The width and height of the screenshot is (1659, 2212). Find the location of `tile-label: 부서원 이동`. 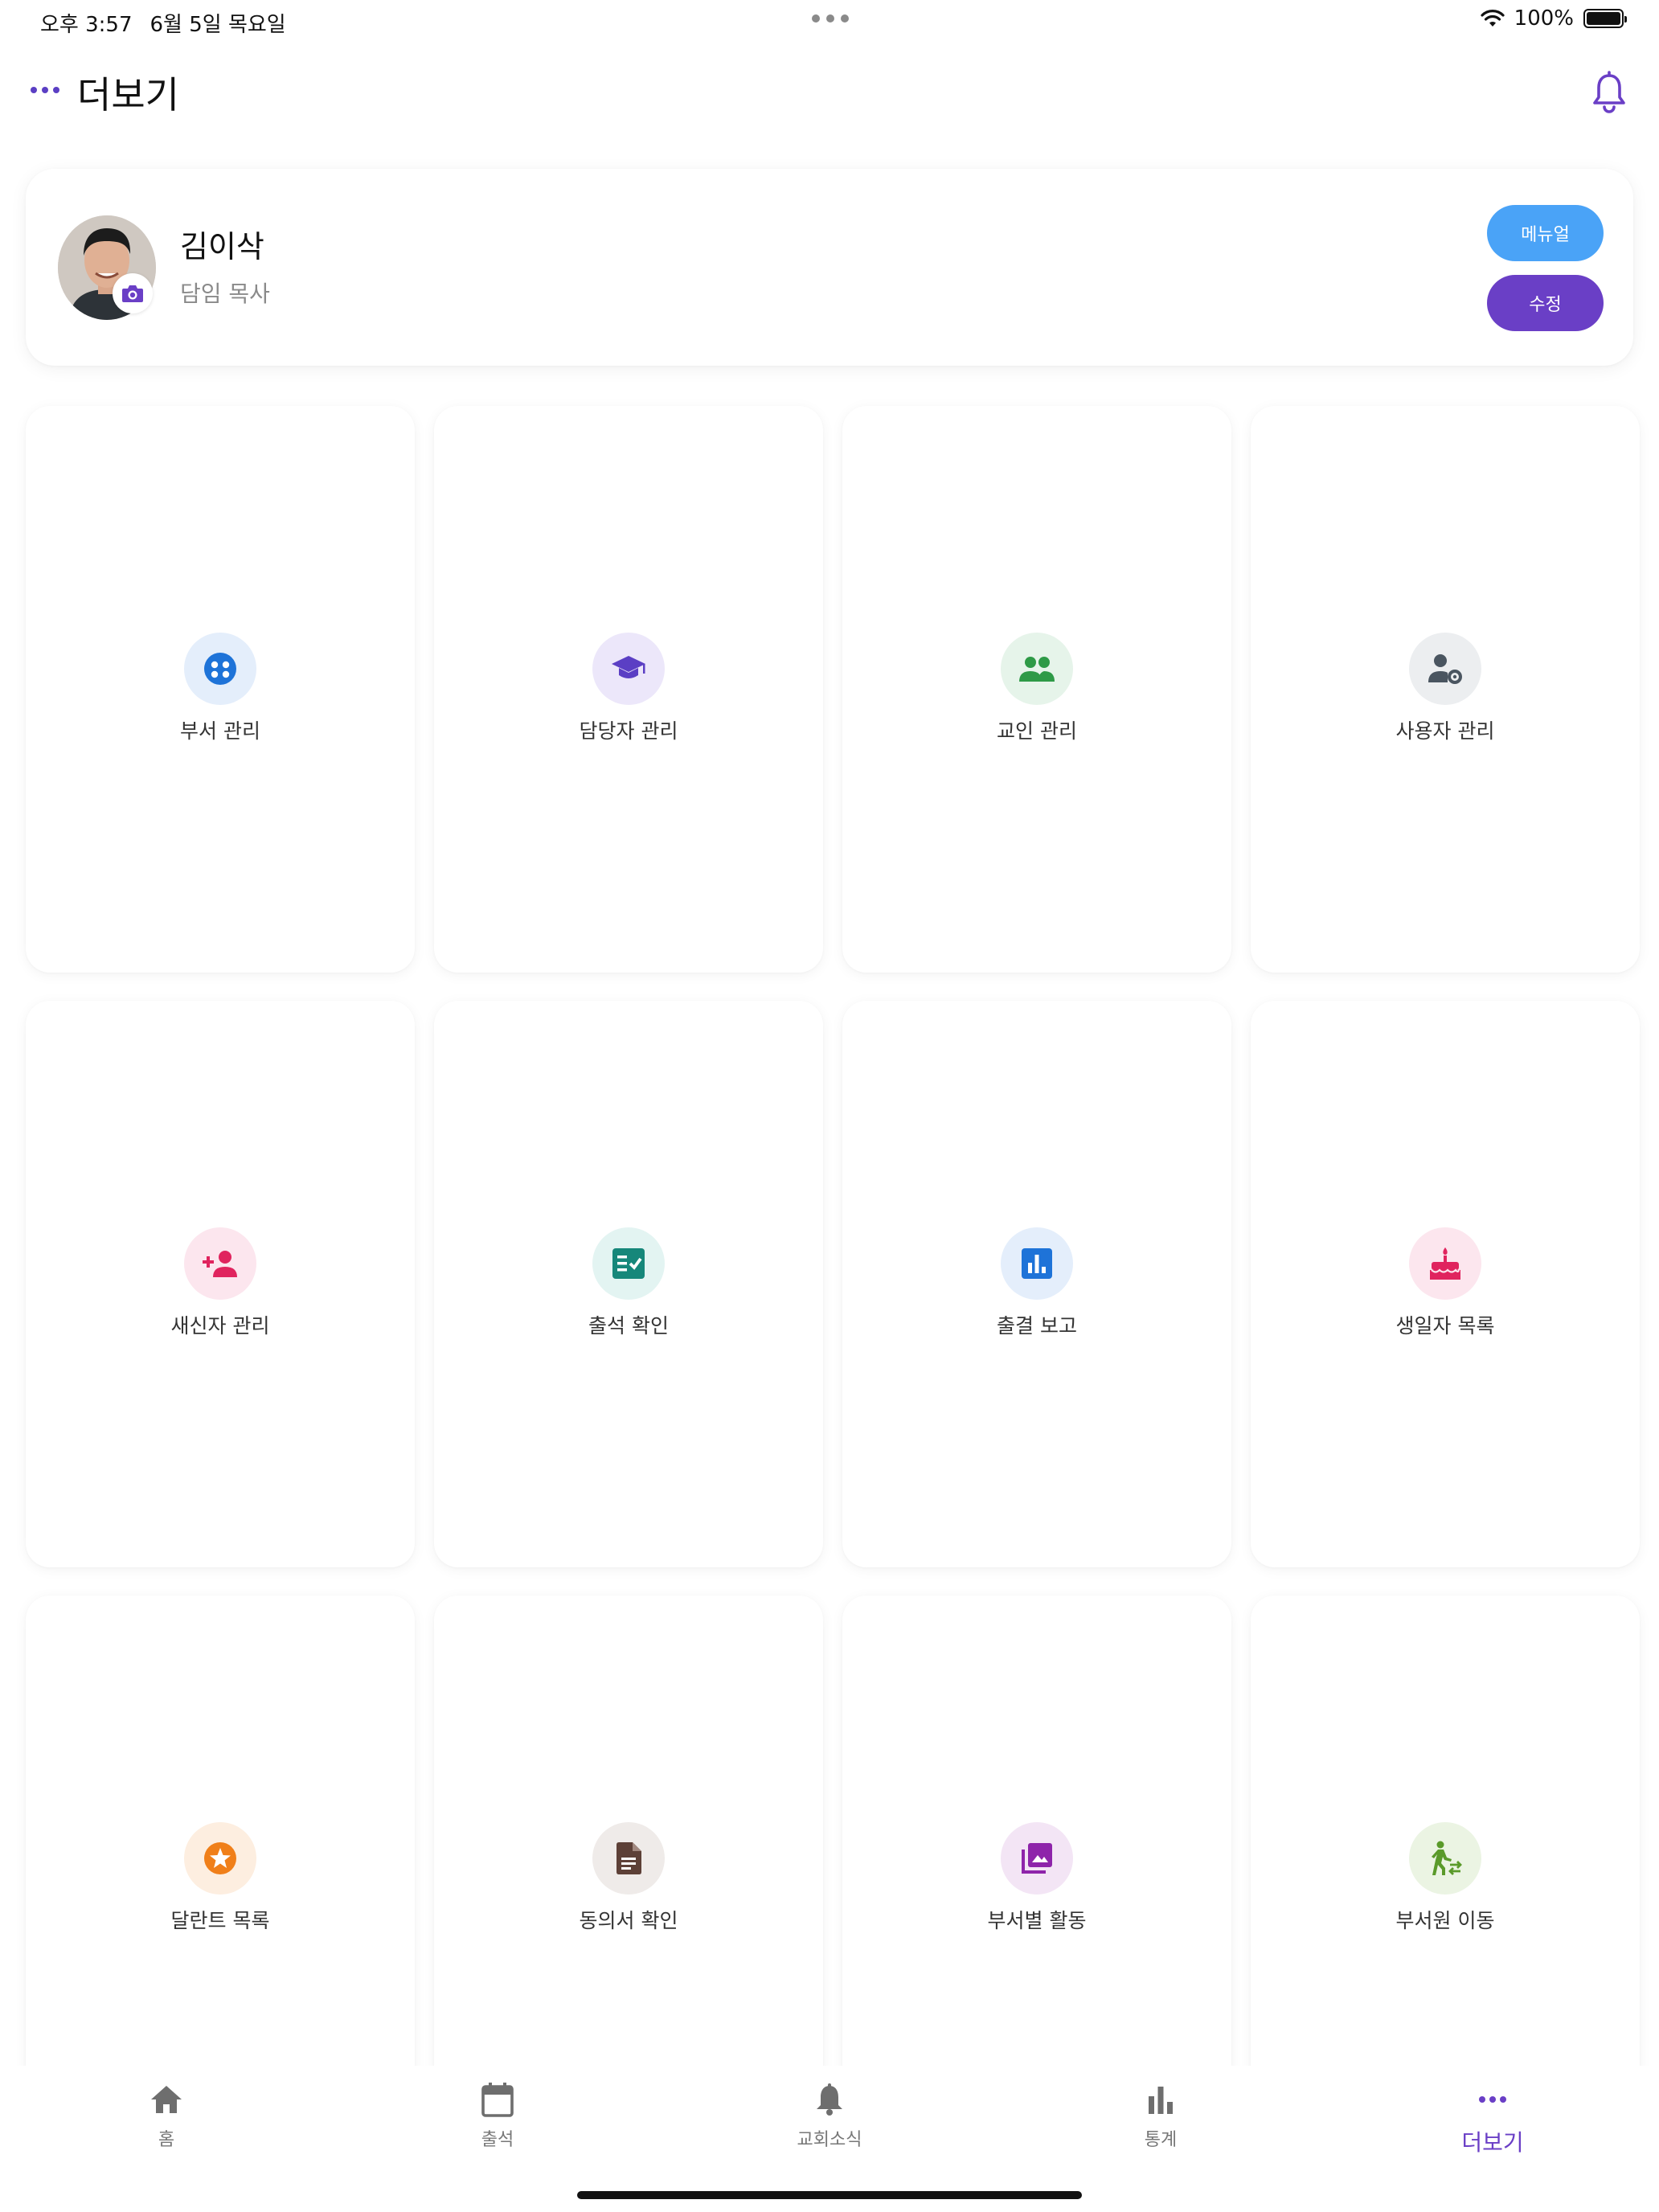

tile-label: 부서원 이동 is located at coordinates (1445, 1920).